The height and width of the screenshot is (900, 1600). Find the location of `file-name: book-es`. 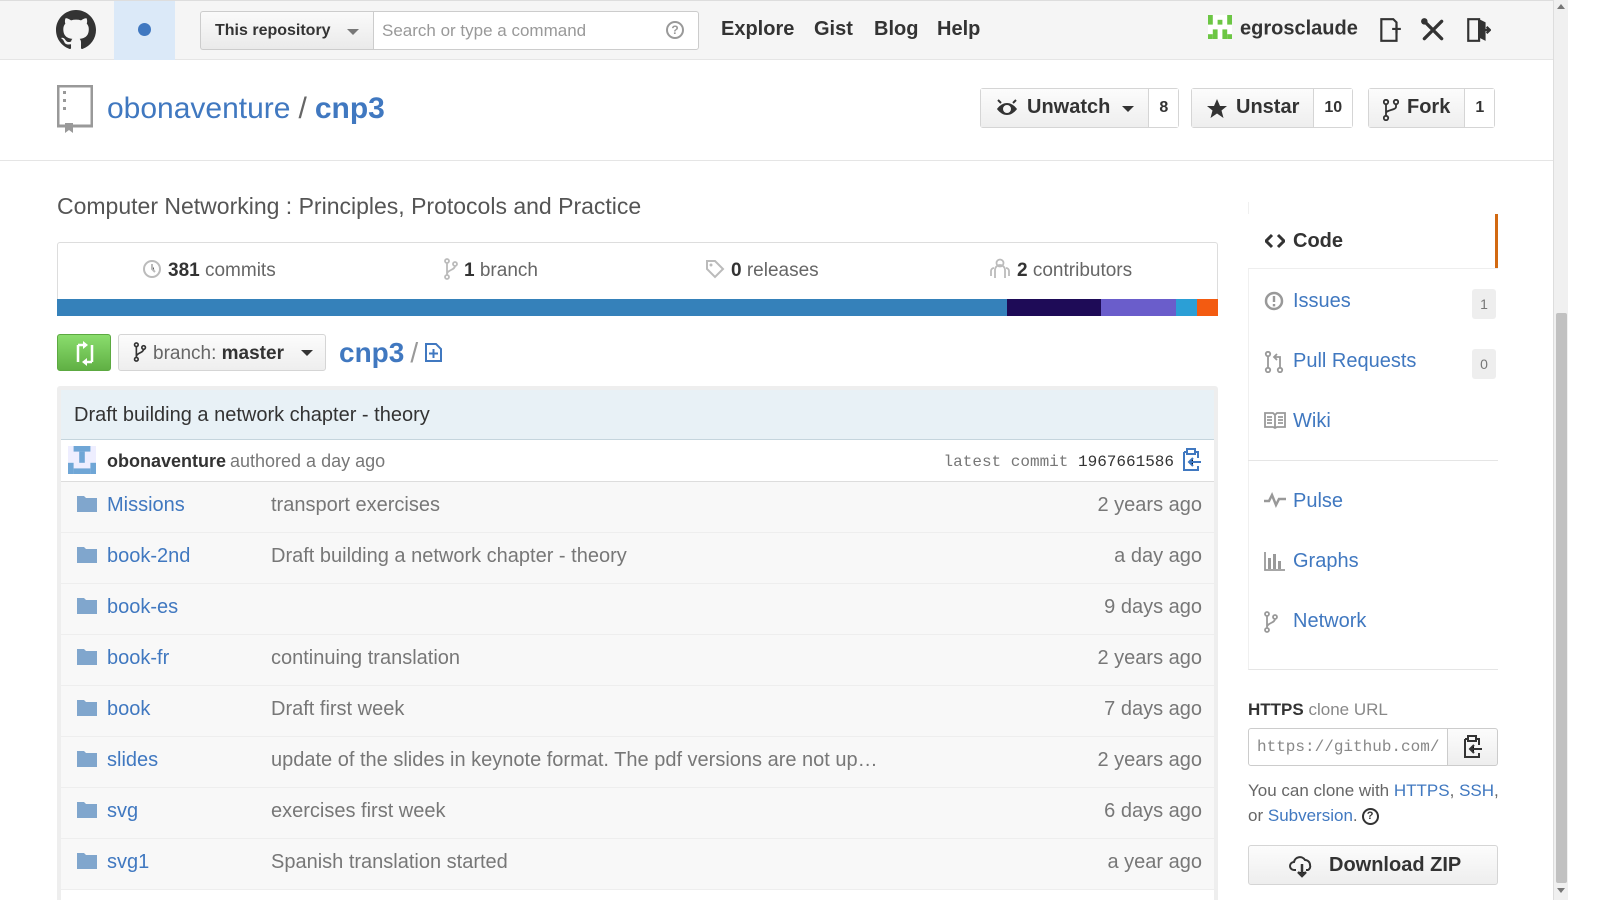

file-name: book-es is located at coordinates (142, 607).